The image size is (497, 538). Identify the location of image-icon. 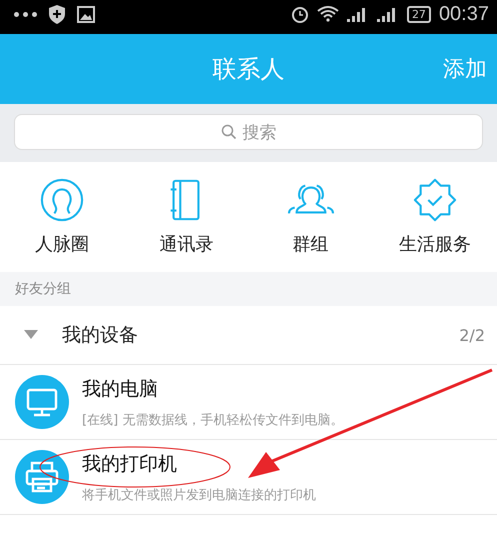
(86, 14).